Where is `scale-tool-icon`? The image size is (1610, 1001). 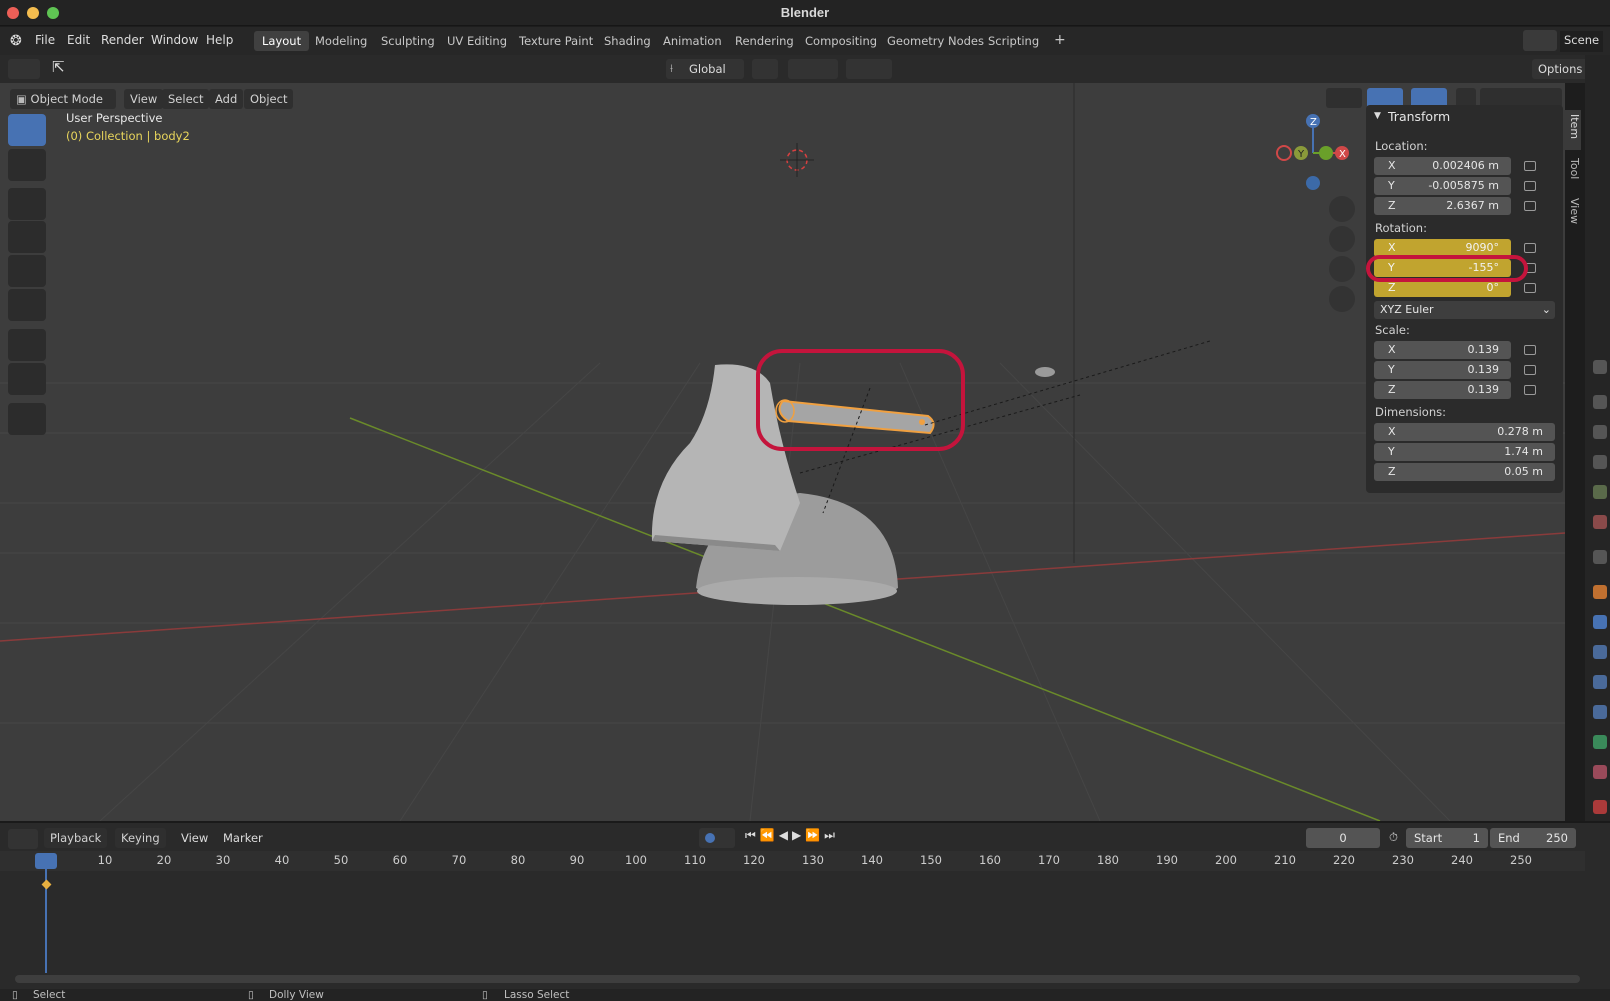 scale-tool-icon is located at coordinates (27, 271).